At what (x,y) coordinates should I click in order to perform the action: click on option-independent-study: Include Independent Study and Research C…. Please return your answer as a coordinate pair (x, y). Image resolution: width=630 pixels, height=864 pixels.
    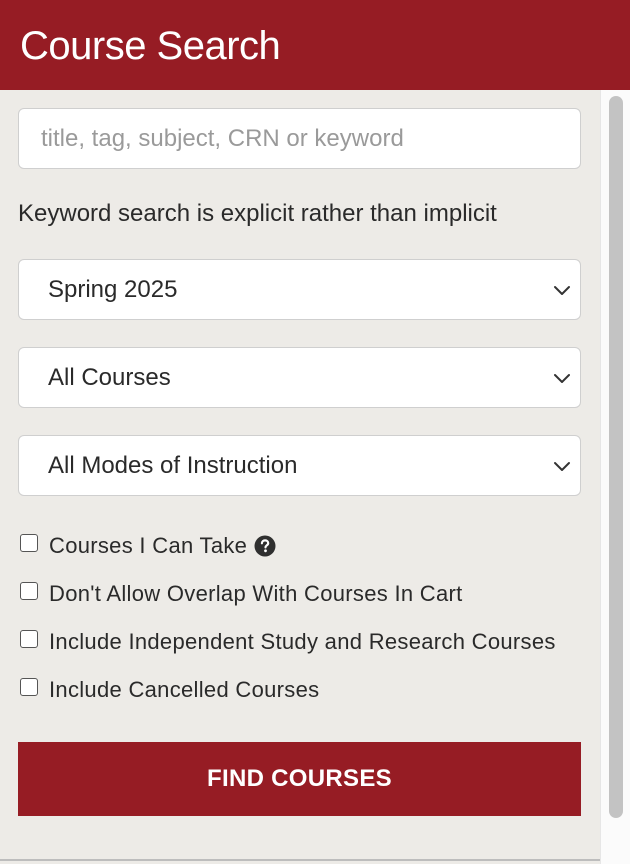
    Looking at the image, I should click on (287, 642).